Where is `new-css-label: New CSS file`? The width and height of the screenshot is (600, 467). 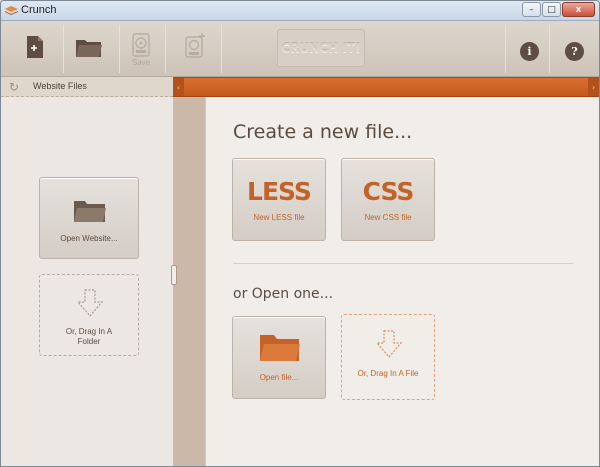
new-css-label: New CSS file is located at coordinates (388, 217).